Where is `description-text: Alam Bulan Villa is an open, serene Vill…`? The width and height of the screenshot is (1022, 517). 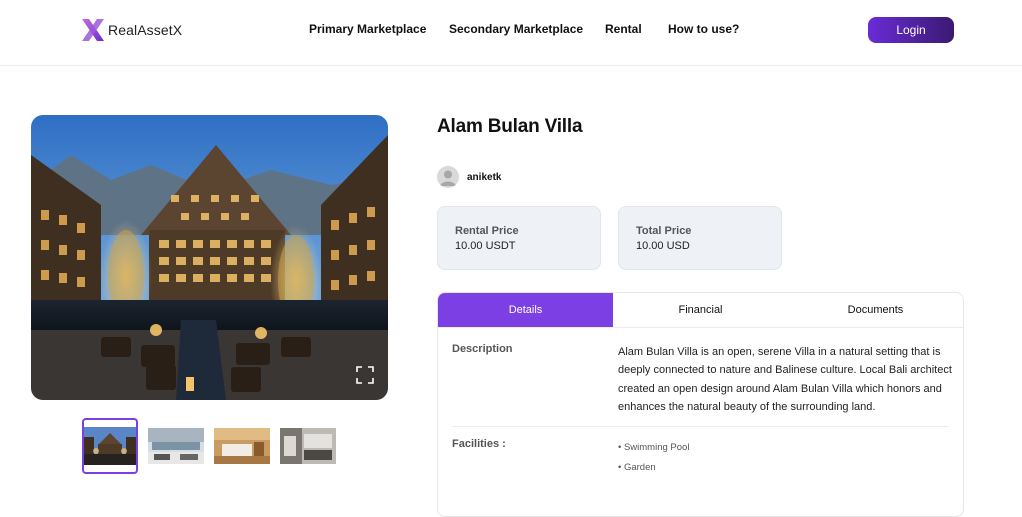 description-text: Alam Bulan Villa is an open, serene Vill… is located at coordinates (785, 379).